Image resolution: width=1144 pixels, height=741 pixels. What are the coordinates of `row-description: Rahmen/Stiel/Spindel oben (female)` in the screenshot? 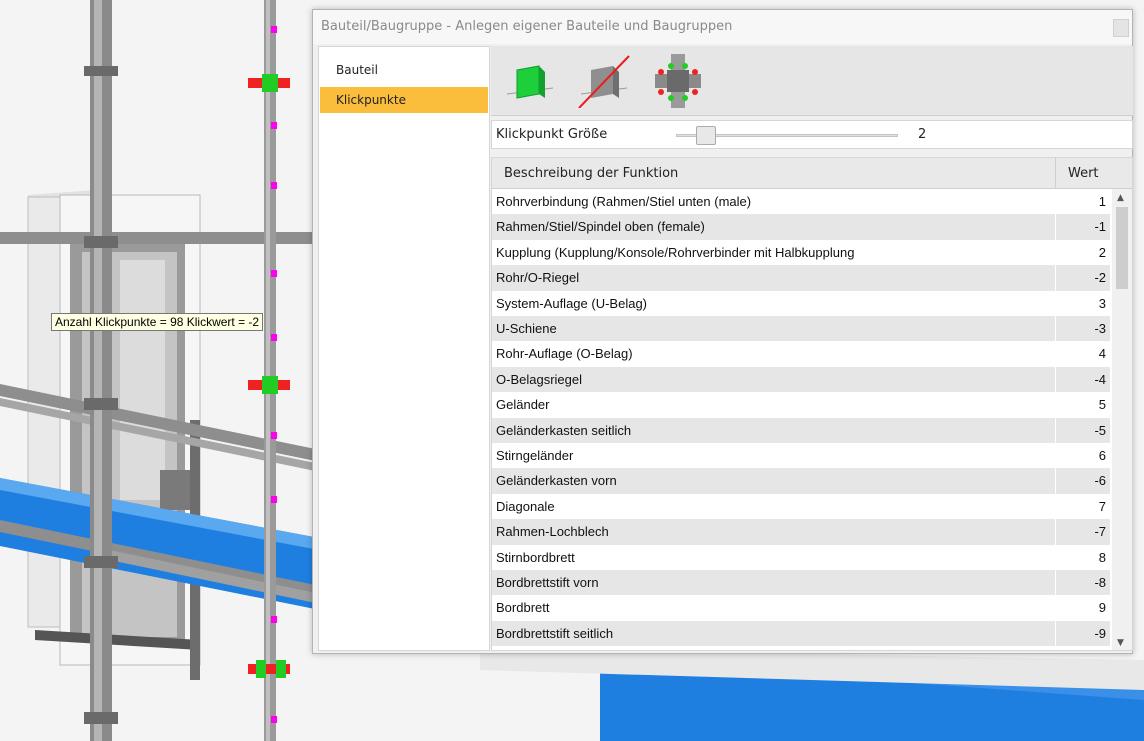 It's located at (600, 227).